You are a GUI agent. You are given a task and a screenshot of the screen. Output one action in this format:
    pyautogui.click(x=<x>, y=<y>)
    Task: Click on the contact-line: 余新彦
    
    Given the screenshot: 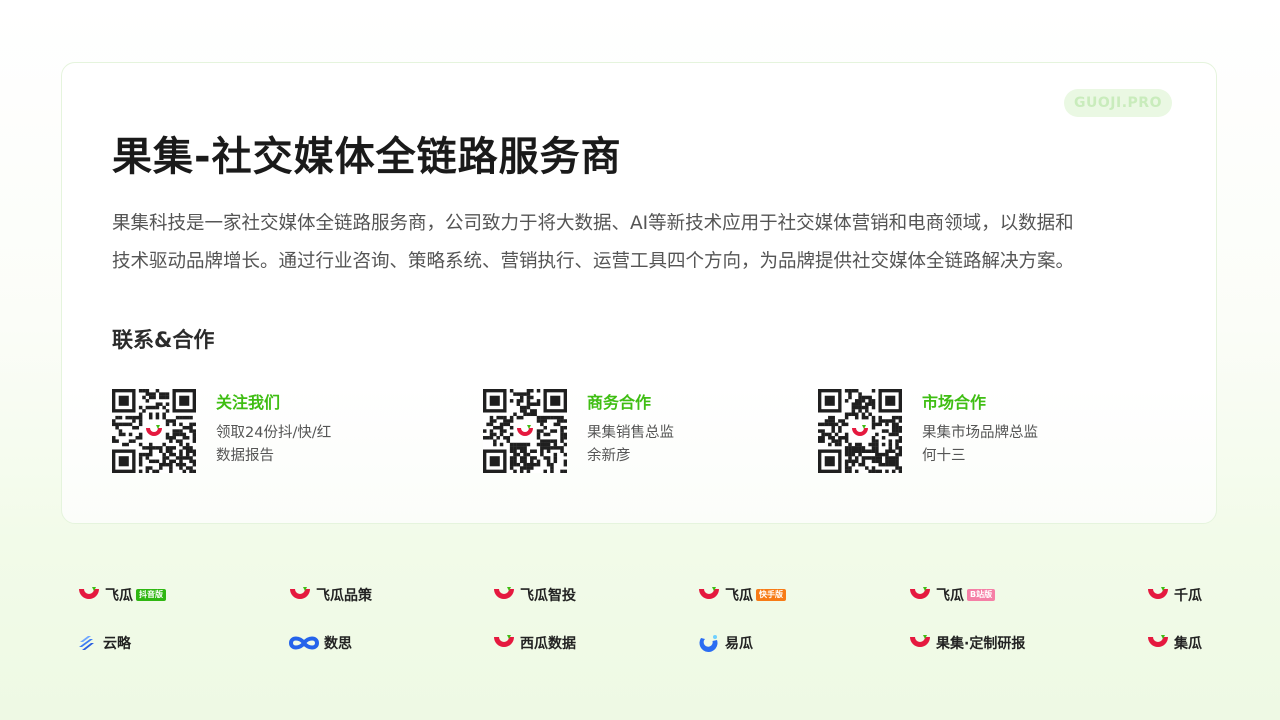 What is the action you would take?
    pyautogui.click(x=609, y=456)
    